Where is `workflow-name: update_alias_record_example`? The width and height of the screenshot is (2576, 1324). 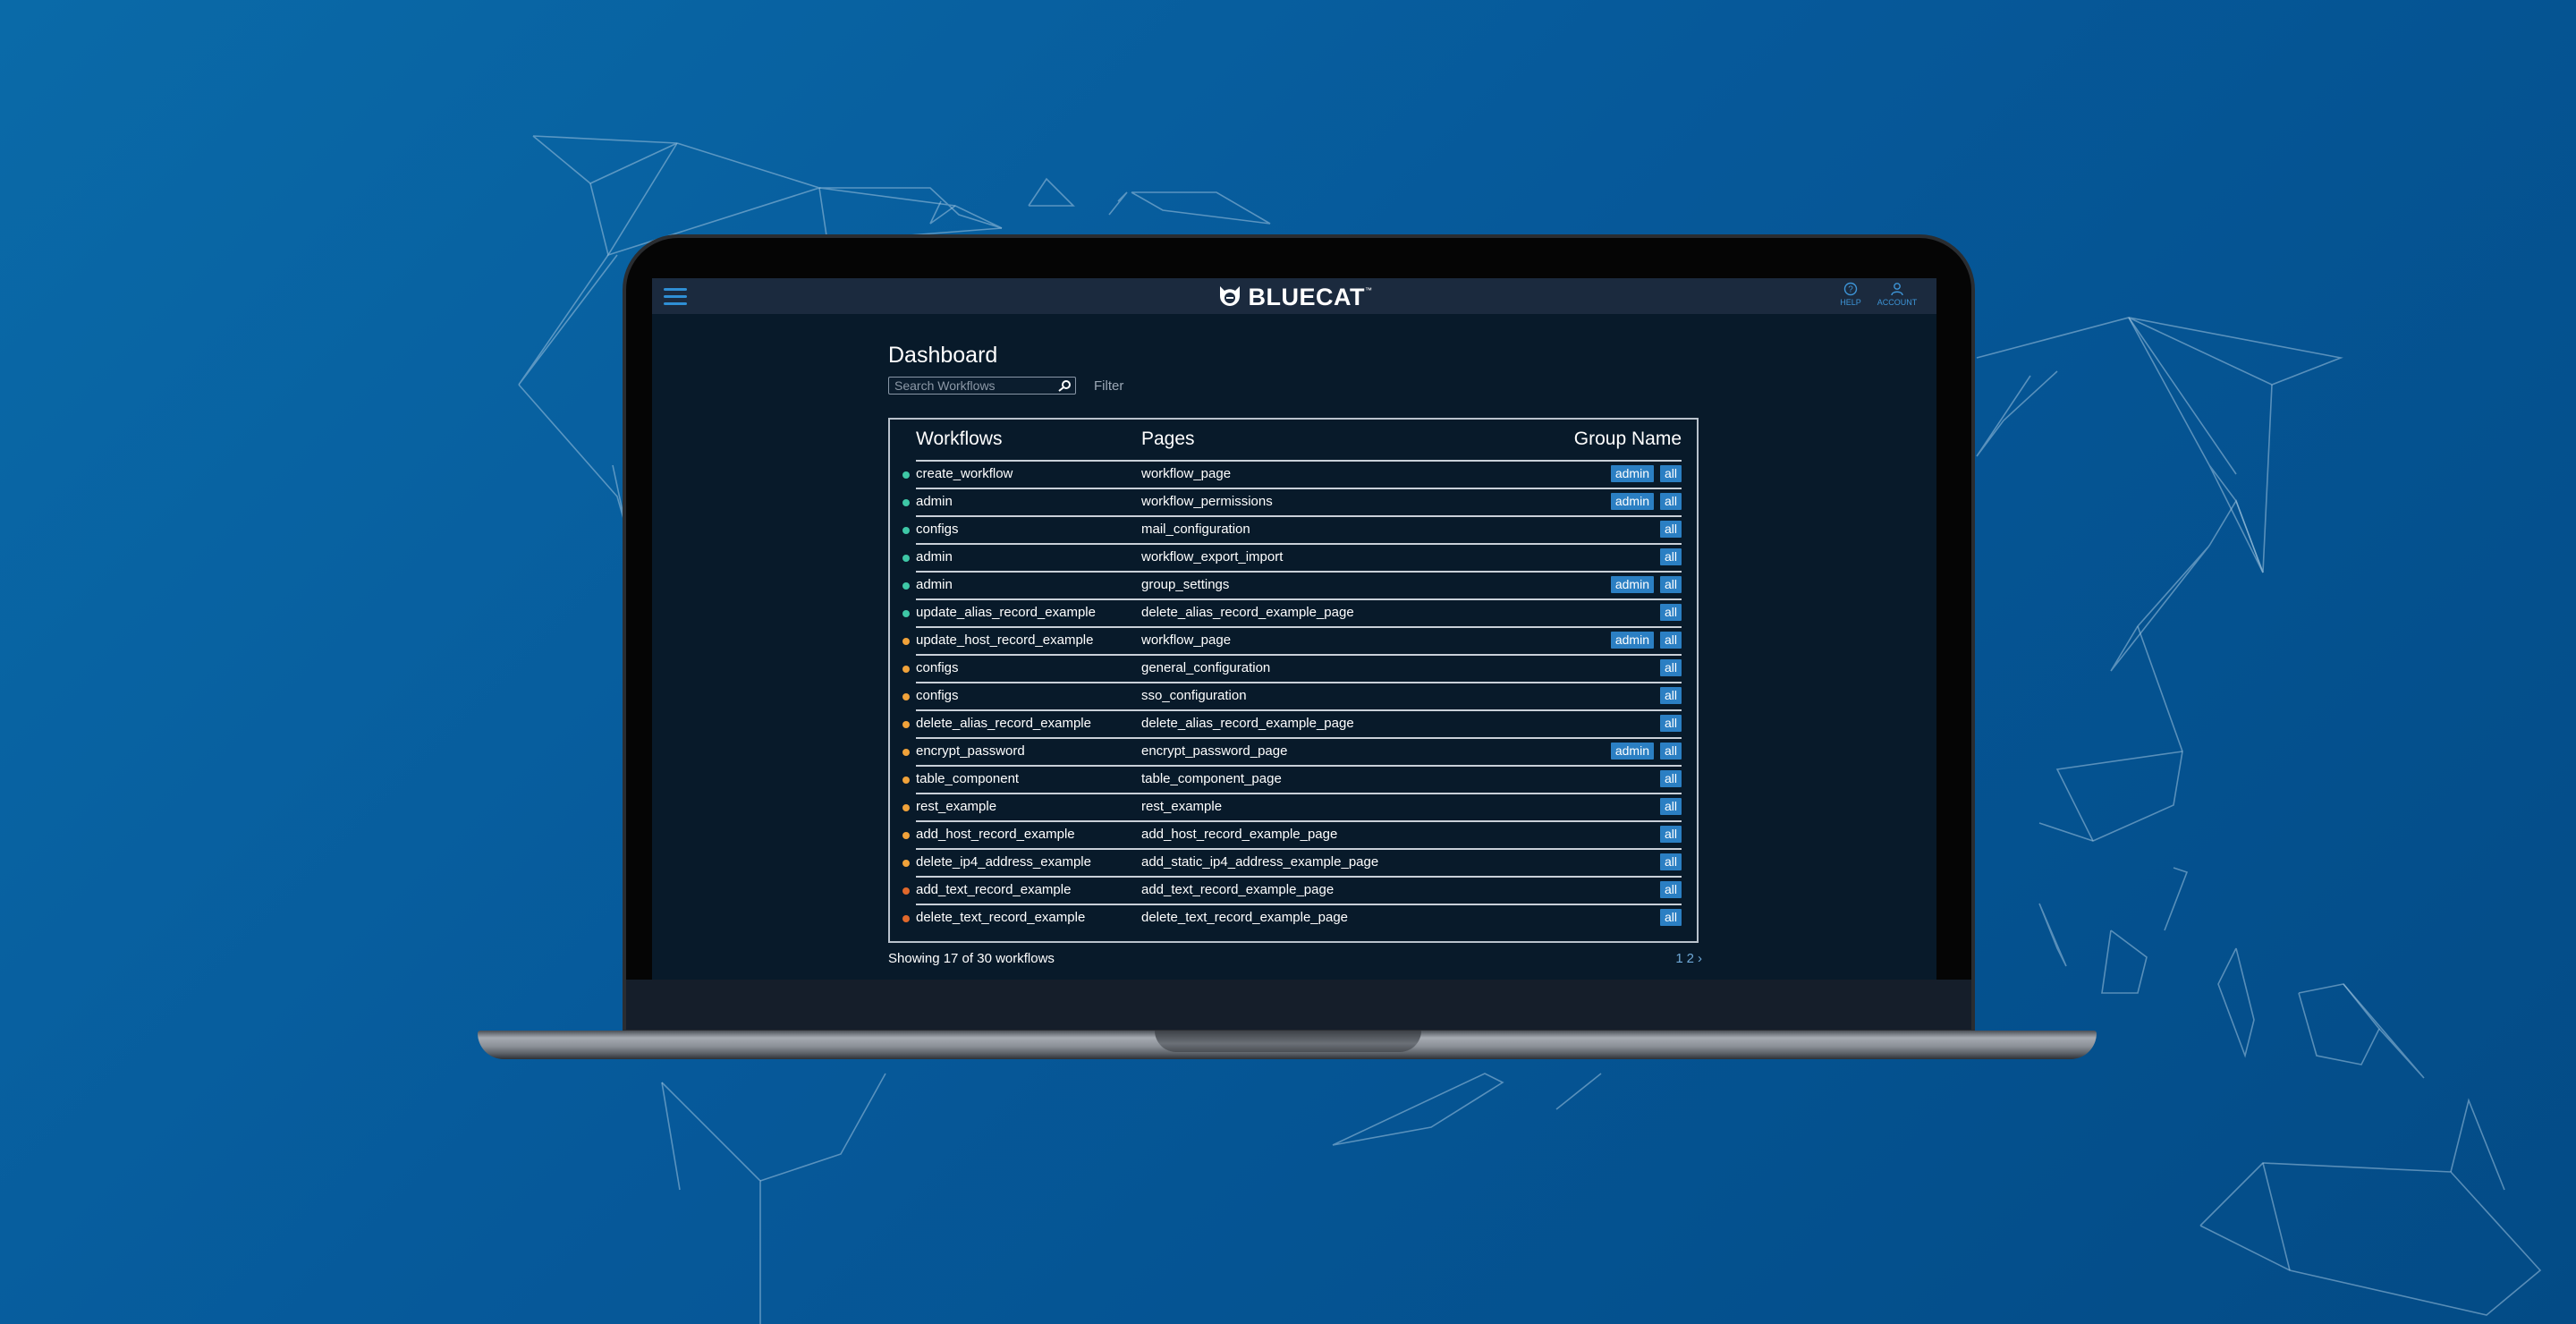
workflow-name: update_alias_record_example is located at coordinates (1006, 612).